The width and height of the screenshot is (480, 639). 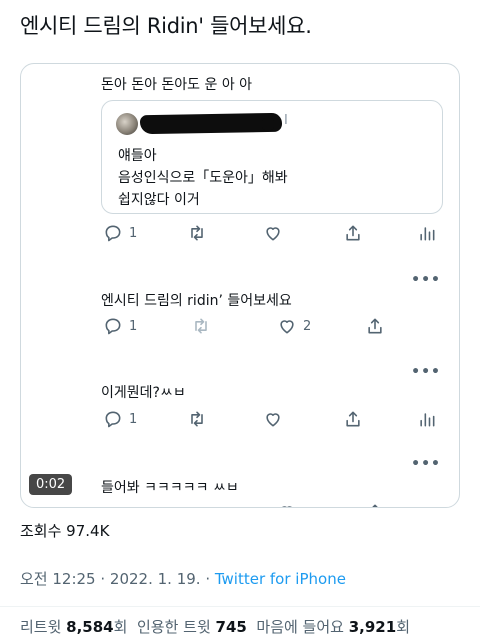 What do you see at coordinates (65, 531) in the screenshot?
I see `view-count: 조회수 97.4K` at bounding box center [65, 531].